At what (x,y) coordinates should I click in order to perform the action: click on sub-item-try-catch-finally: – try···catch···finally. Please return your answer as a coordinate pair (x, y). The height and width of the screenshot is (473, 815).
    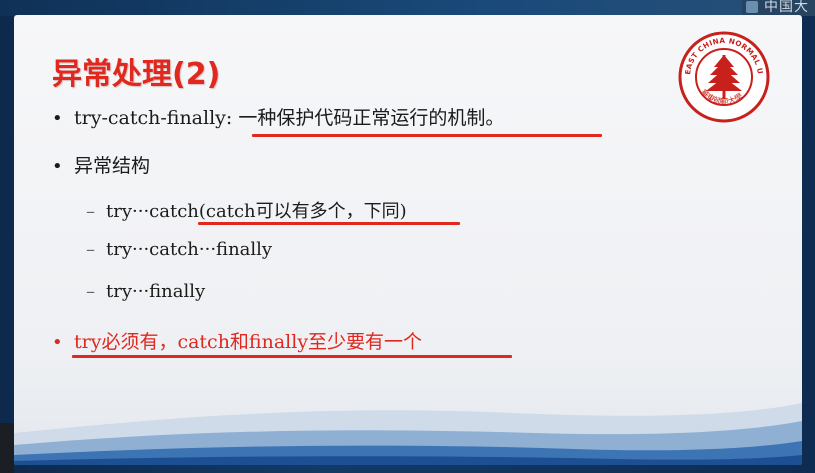
    Looking at the image, I should click on (179, 249).